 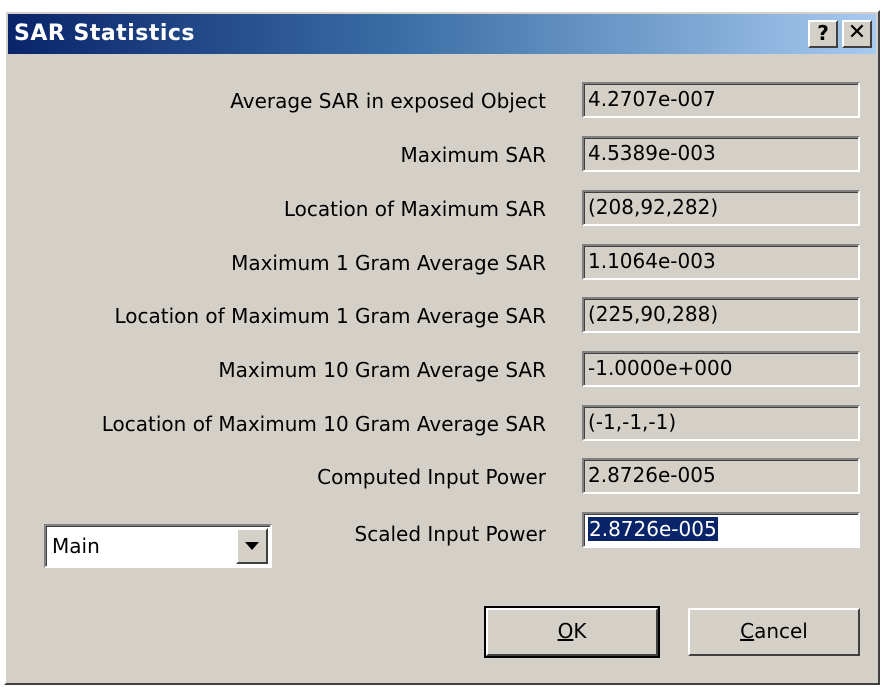 I want to click on ok-accel: O, so click(x=565, y=631).